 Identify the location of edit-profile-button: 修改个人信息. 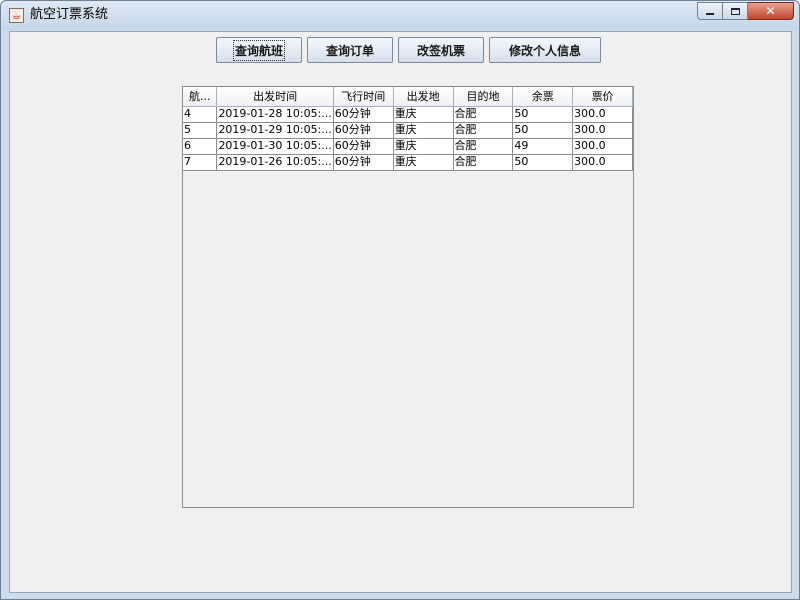
(545, 50).